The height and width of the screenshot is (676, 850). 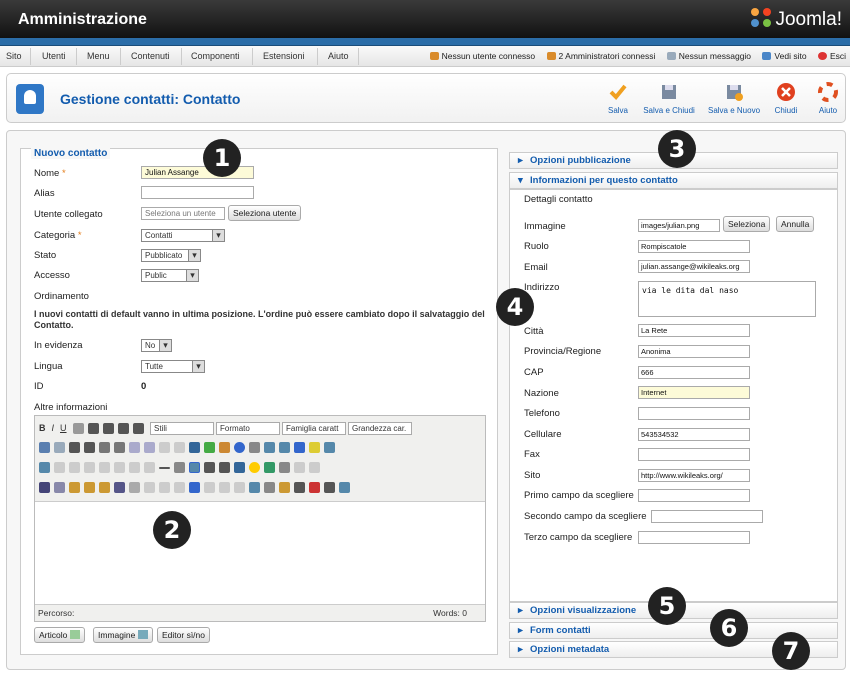 What do you see at coordinates (344, 488) in the screenshot?
I see `fullscreen-icon` at bounding box center [344, 488].